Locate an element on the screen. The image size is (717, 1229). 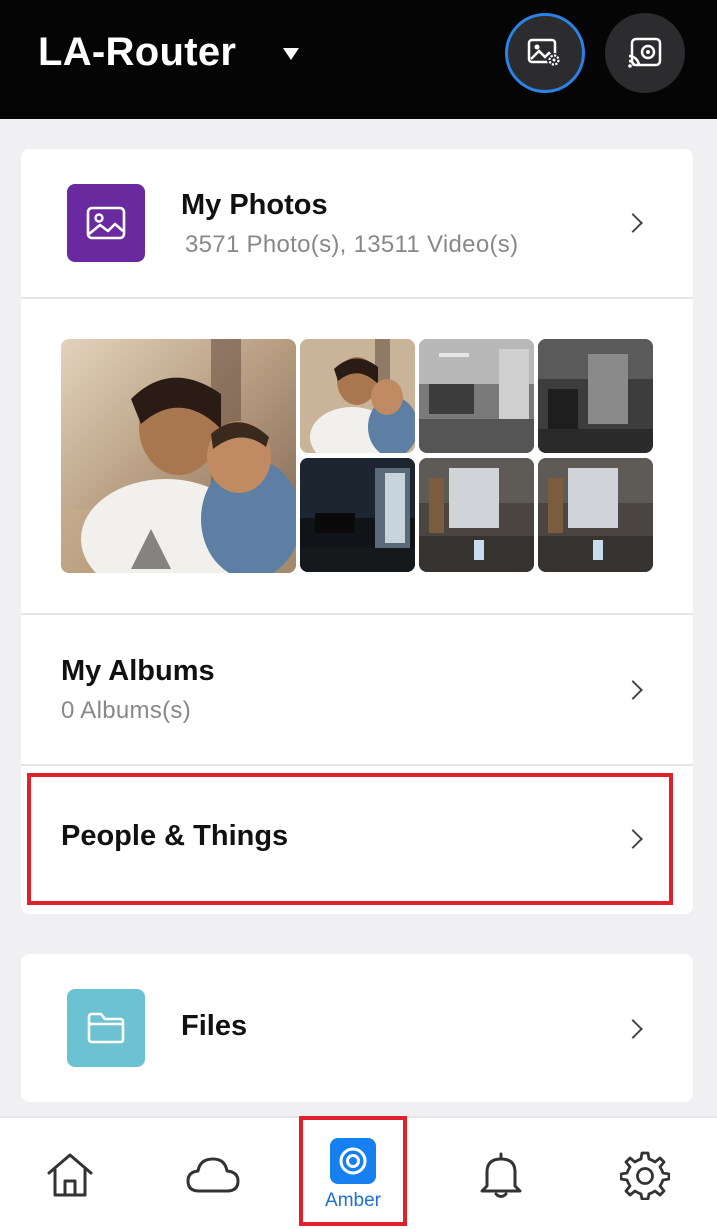
photo-settings-button is located at coordinates (545, 53).